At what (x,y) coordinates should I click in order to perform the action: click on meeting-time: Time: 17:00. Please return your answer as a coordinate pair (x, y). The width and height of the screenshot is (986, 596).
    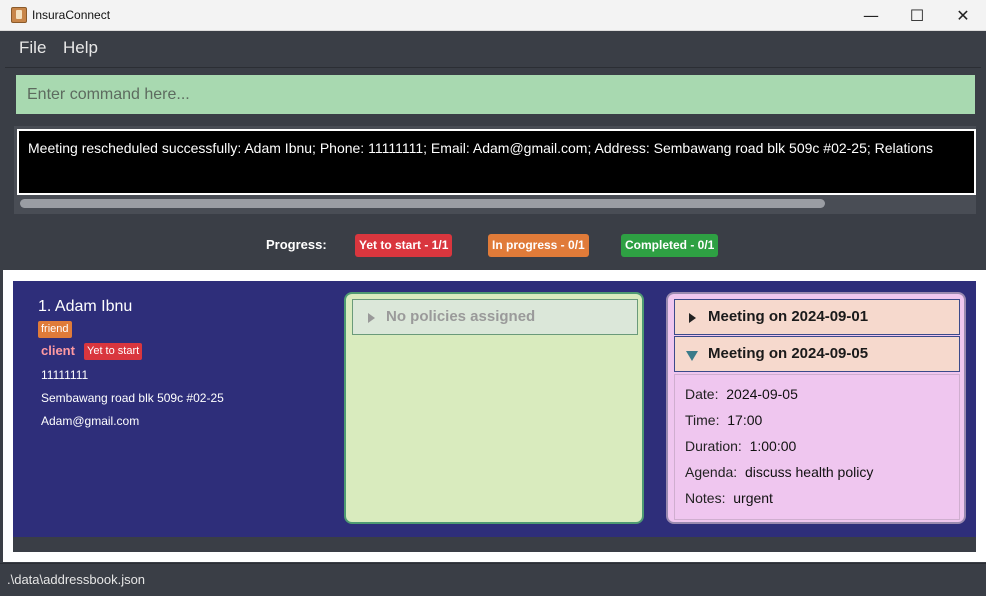
    Looking at the image, I should click on (723, 420).